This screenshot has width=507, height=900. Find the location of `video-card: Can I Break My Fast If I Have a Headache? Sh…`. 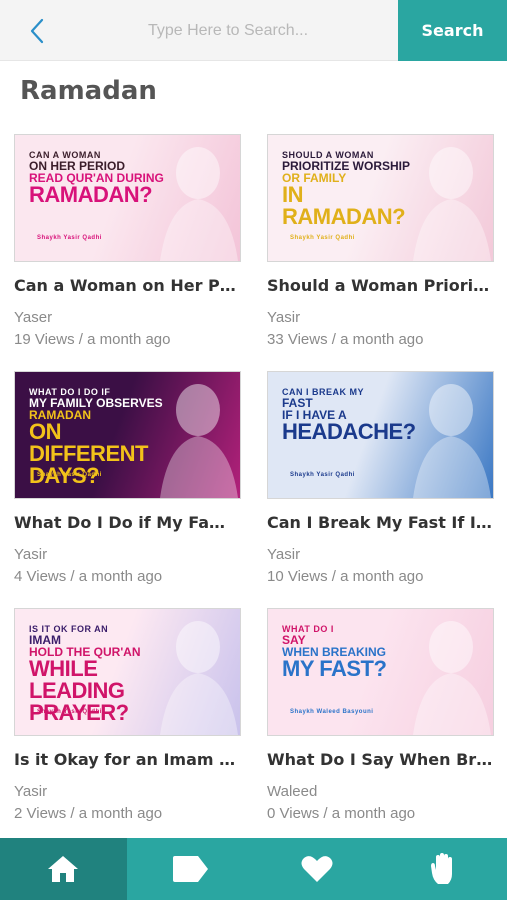

video-card: Can I Break My Fast If I Have a Headache? Sh… is located at coordinates (380, 489).